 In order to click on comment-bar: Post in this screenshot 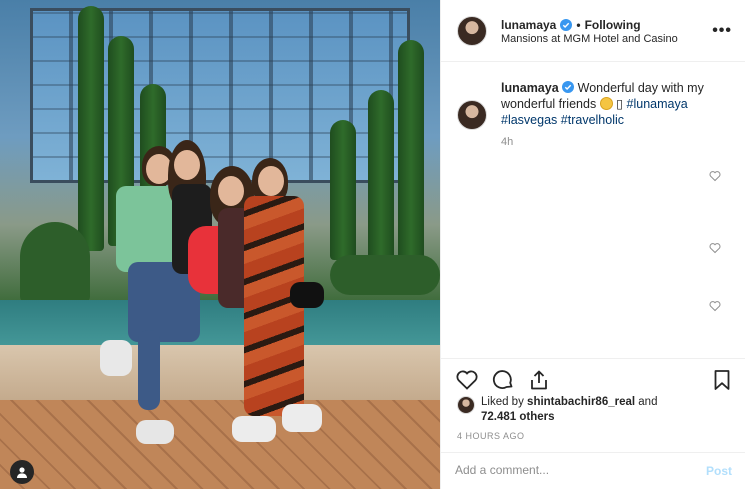, I will do `click(593, 470)`.